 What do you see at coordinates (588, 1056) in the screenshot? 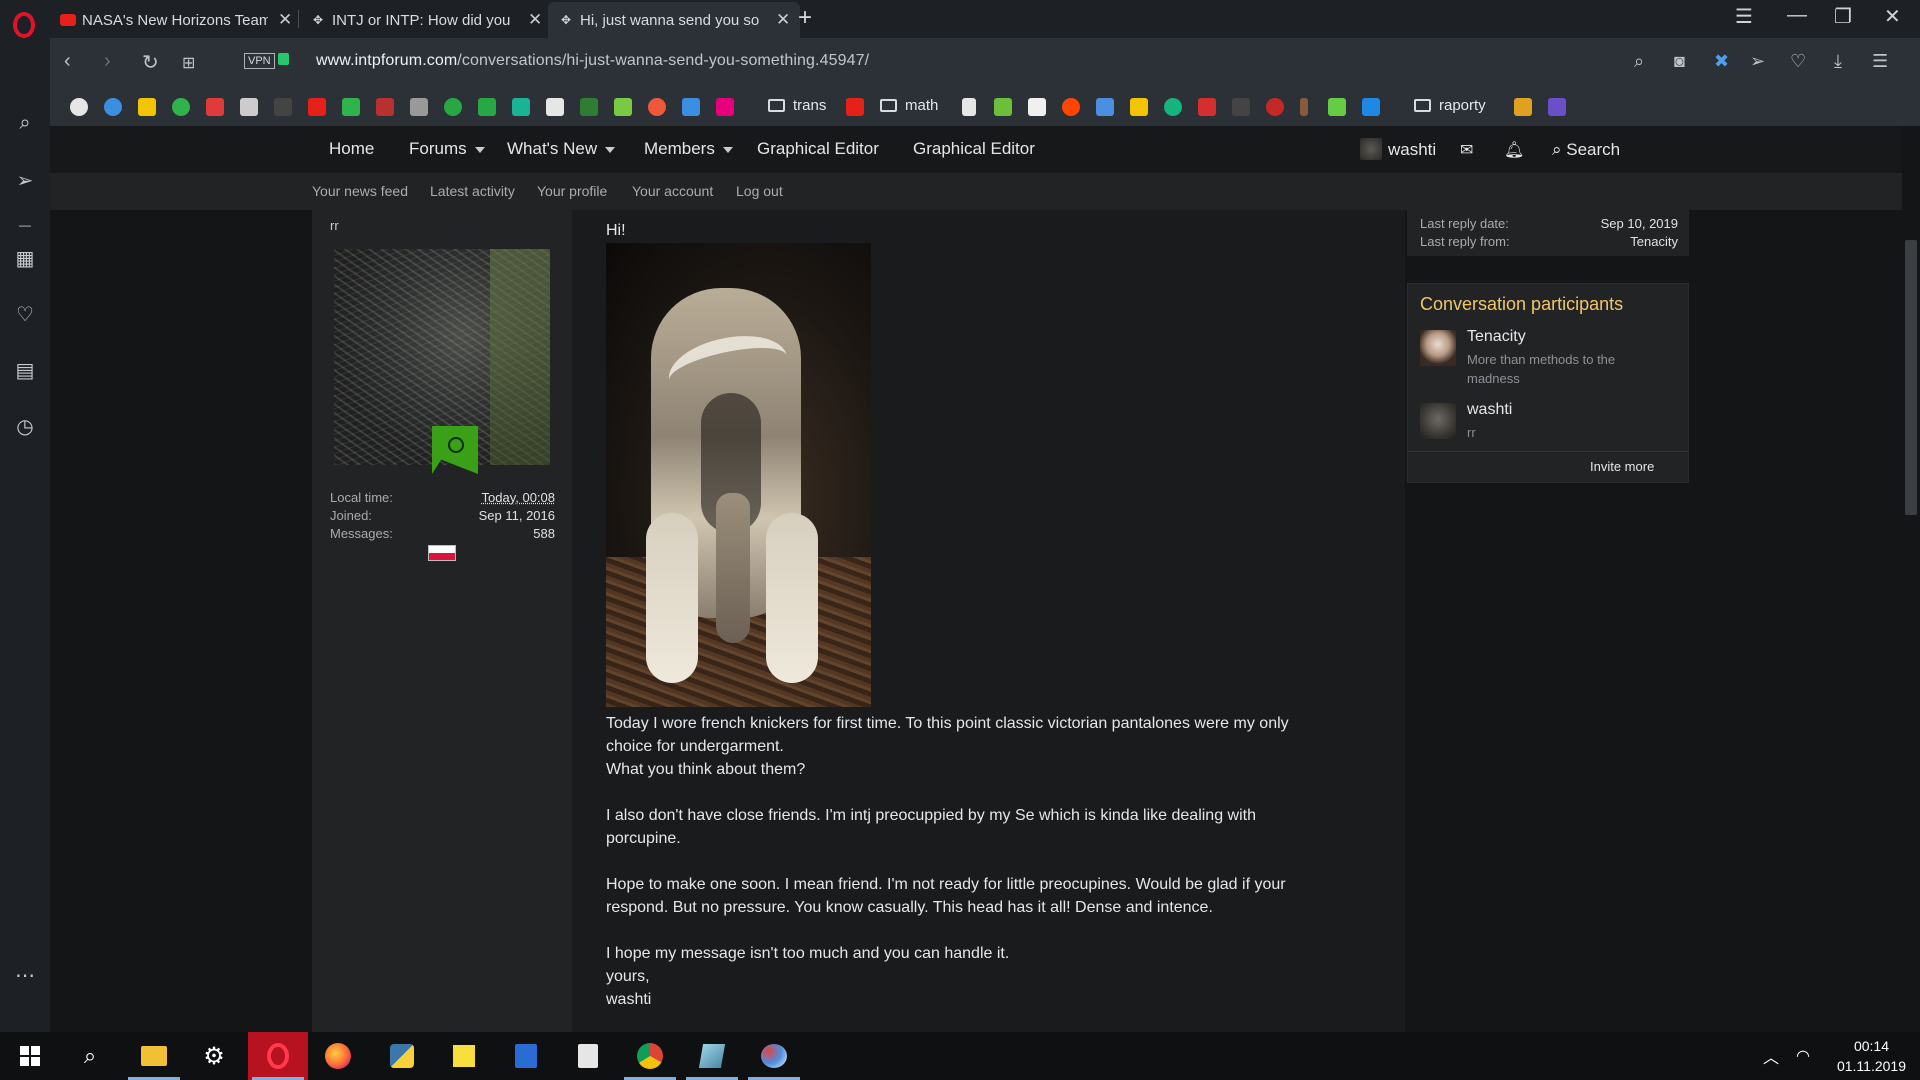
I see `document-icon` at bounding box center [588, 1056].